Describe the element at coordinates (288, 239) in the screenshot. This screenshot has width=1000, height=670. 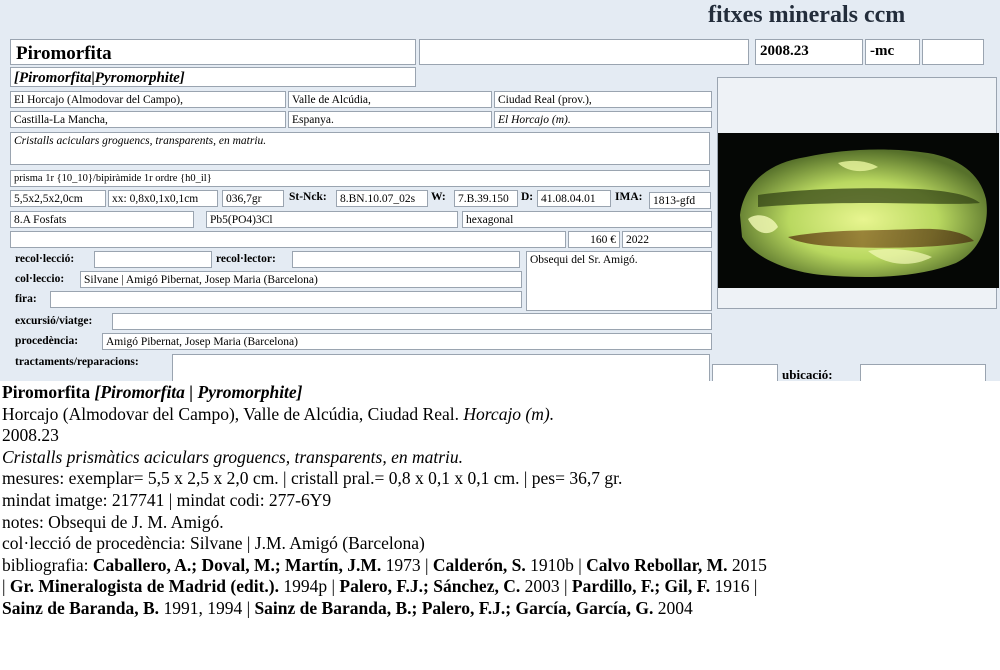
I see `blank-price-row-field` at that location.